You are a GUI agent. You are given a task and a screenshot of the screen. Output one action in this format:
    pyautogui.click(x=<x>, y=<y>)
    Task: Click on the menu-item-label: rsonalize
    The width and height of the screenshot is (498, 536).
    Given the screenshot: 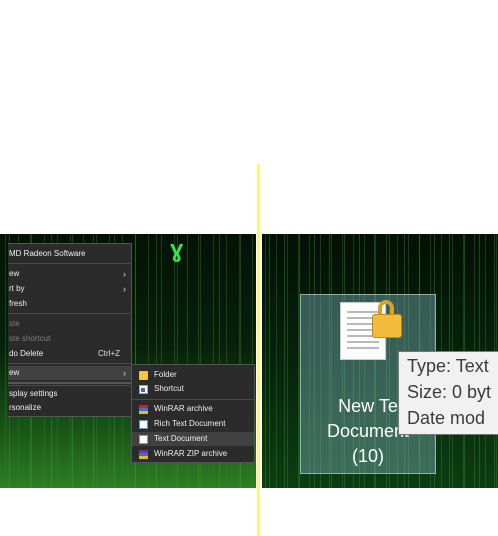 What is the action you would take?
    pyautogui.click(x=25, y=407)
    